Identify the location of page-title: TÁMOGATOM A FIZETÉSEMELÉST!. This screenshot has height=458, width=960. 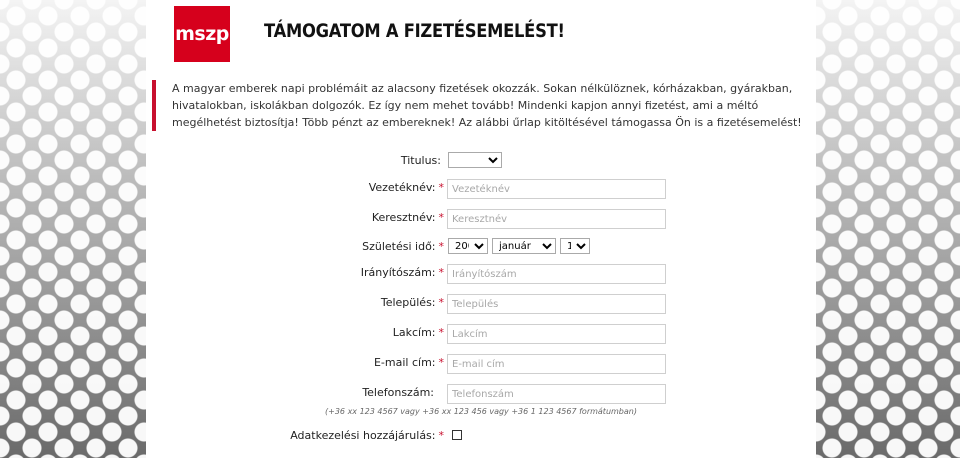
(414, 31).